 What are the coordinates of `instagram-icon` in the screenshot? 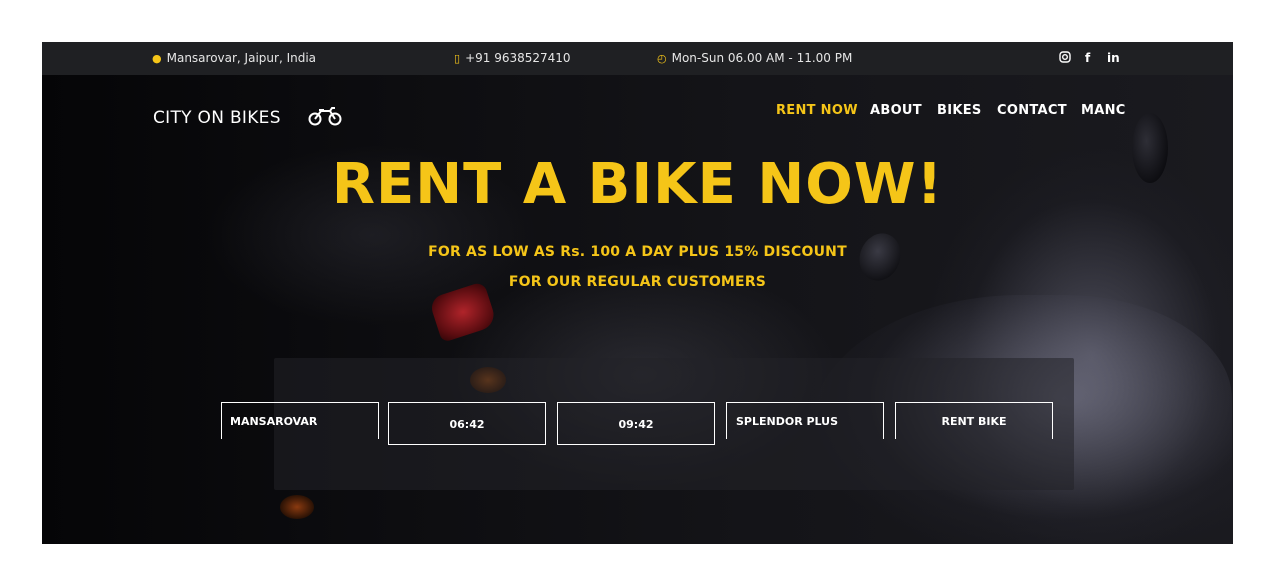 It's located at (1065, 58).